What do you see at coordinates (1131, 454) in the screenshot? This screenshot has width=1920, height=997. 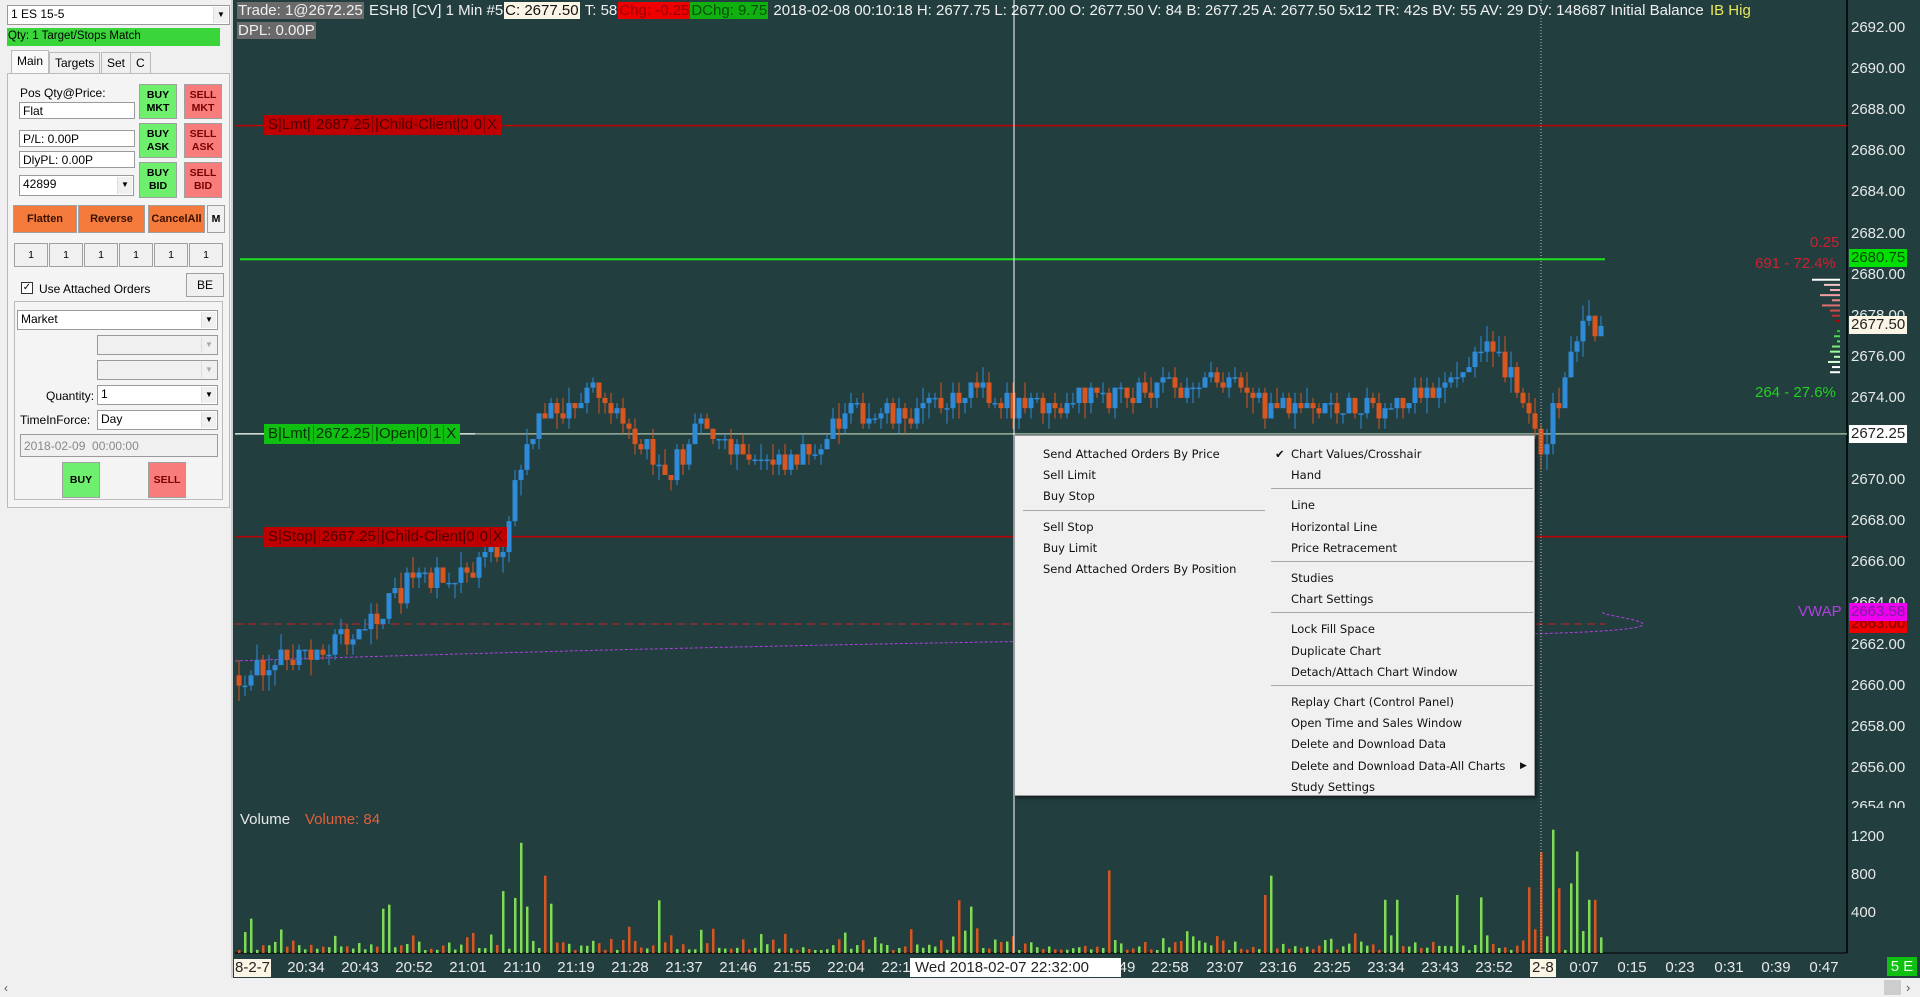 I see `menu-item-send-attached-orders-by-price: Send Attached Orders By Price` at bounding box center [1131, 454].